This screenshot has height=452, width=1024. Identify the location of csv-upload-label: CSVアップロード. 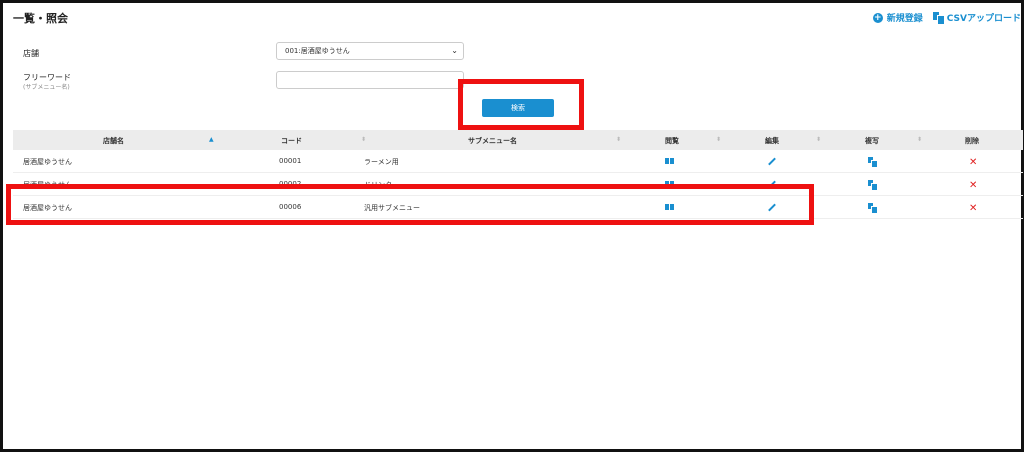
(983, 19).